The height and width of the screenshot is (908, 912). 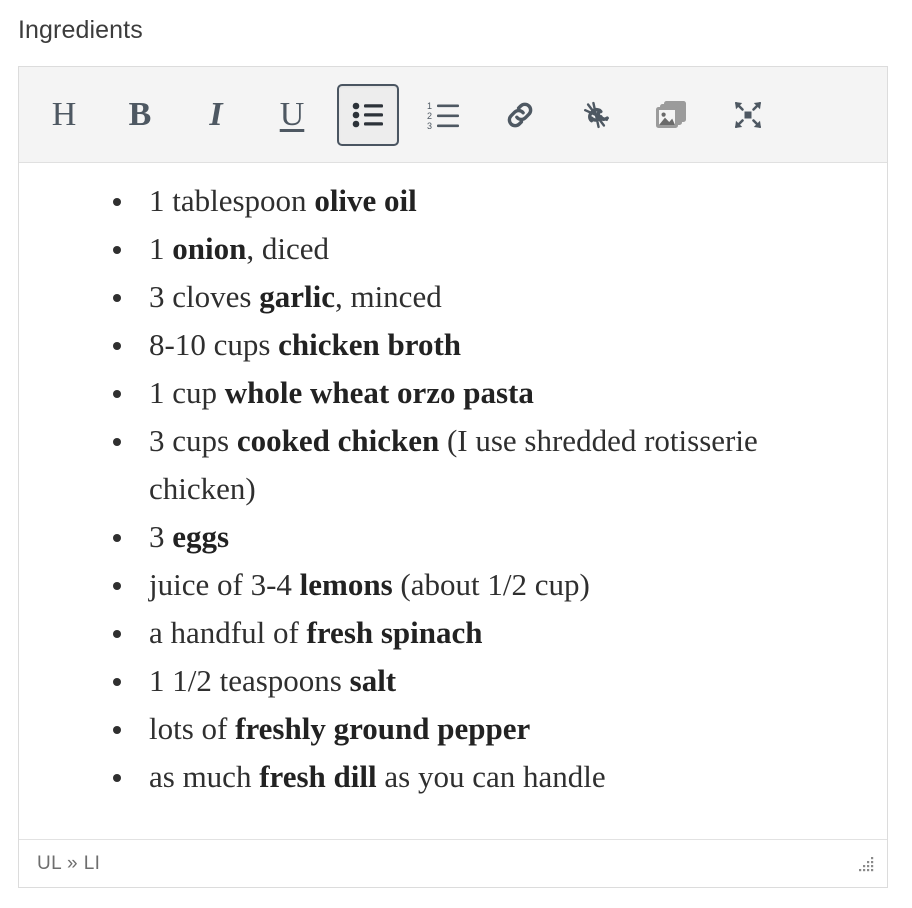 I want to click on heading-icon: H, so click(x=64, y=114).